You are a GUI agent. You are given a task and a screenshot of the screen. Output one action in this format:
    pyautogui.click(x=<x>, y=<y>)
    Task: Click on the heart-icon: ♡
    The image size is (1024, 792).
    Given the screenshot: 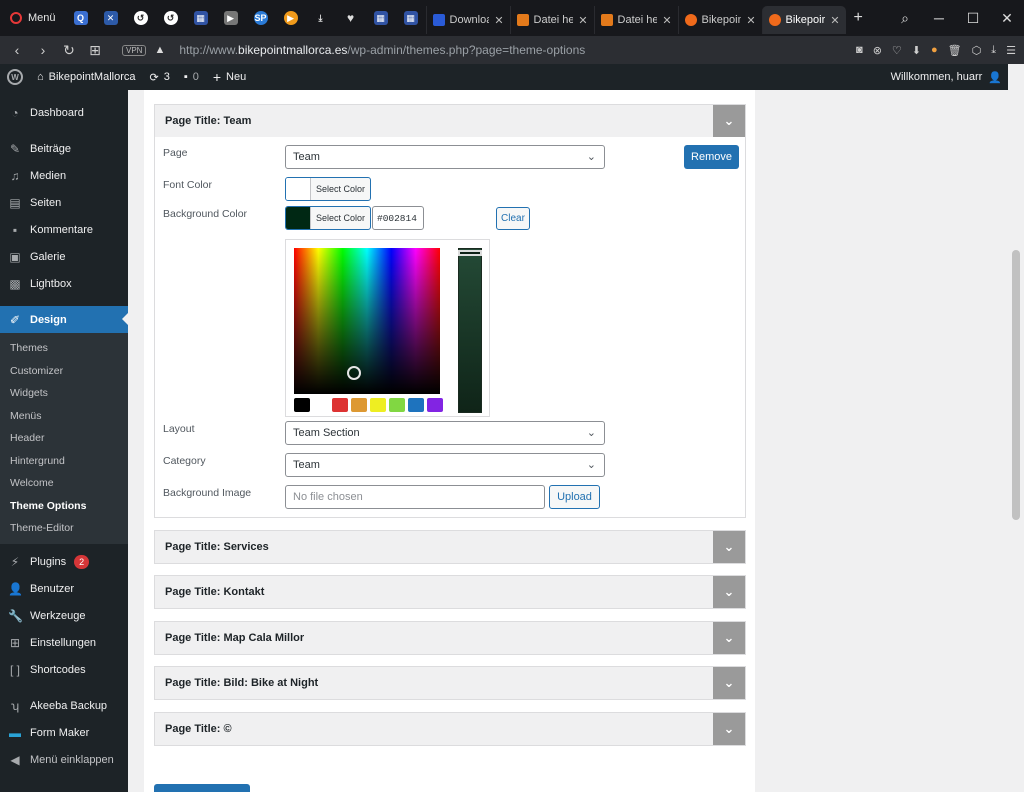 What is the action you would take?
    pyautogui.click(x=897, y=50)
    